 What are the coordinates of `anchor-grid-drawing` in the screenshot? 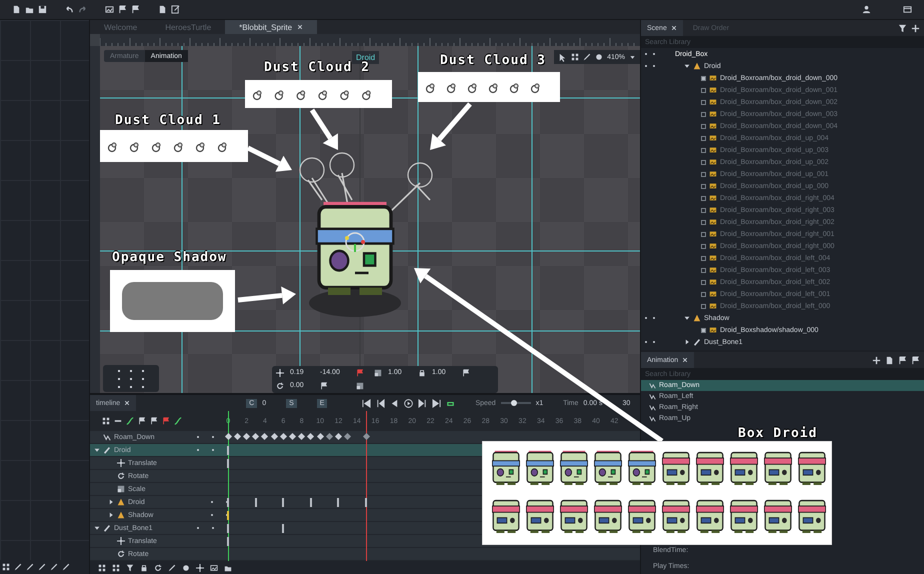 It's located at (131, 379).